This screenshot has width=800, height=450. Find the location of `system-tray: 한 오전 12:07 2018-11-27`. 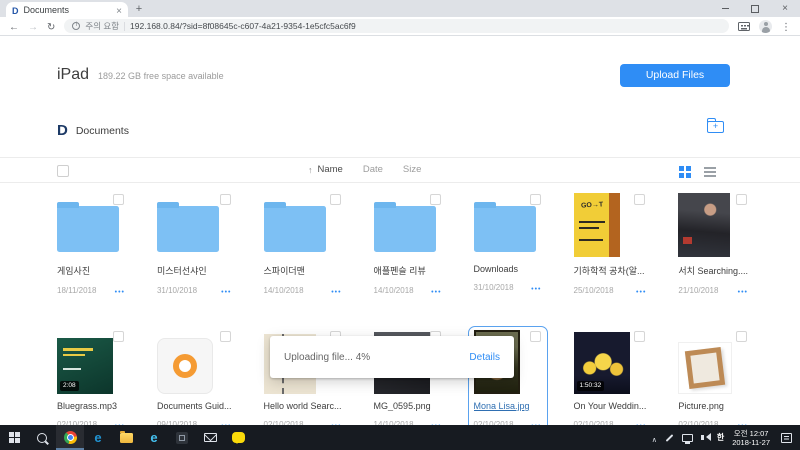

system-tray: 한 오전 12:07 2018-11-27 is located at coordinates (726, 437).